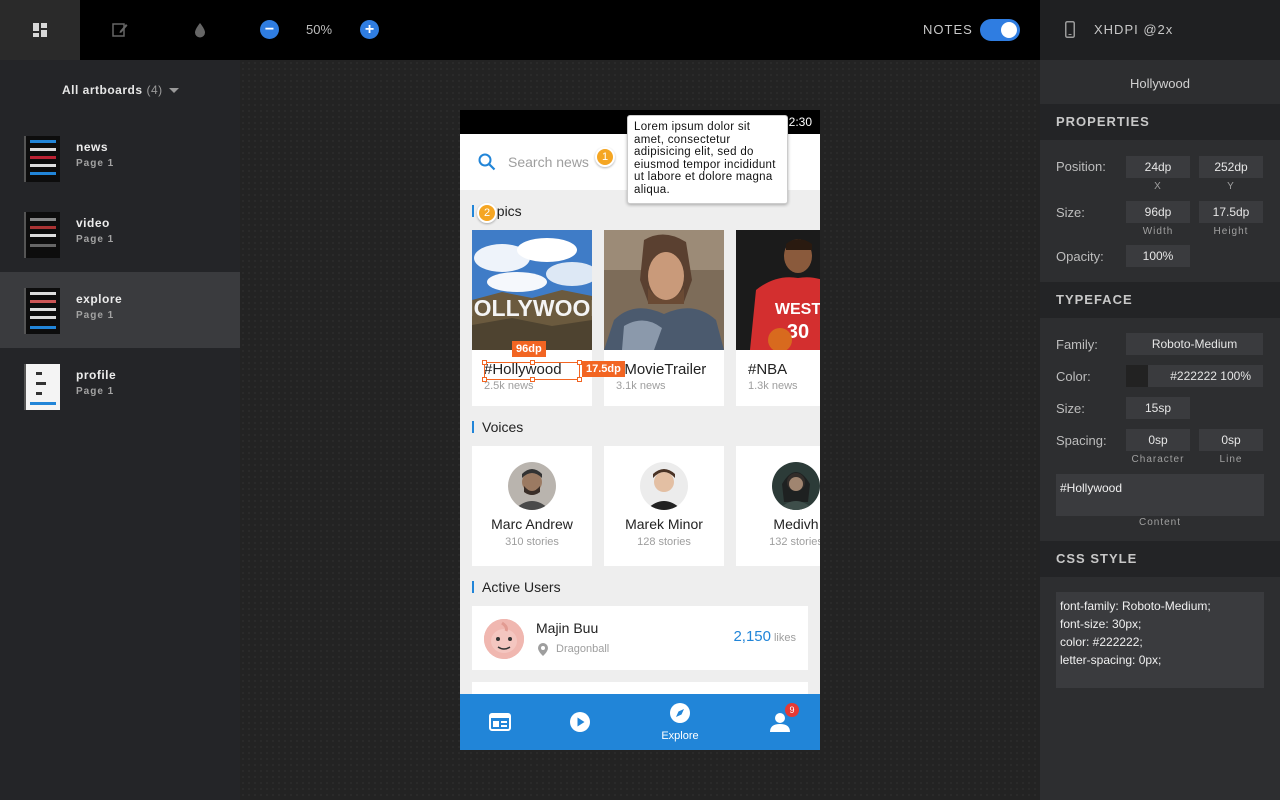 The width and height of the screenshot is (1280, 800). Describe the element at coordinates (532, 308) in the screenshot. I see `hollywood-sign: HOLLYWOOD` at that location.